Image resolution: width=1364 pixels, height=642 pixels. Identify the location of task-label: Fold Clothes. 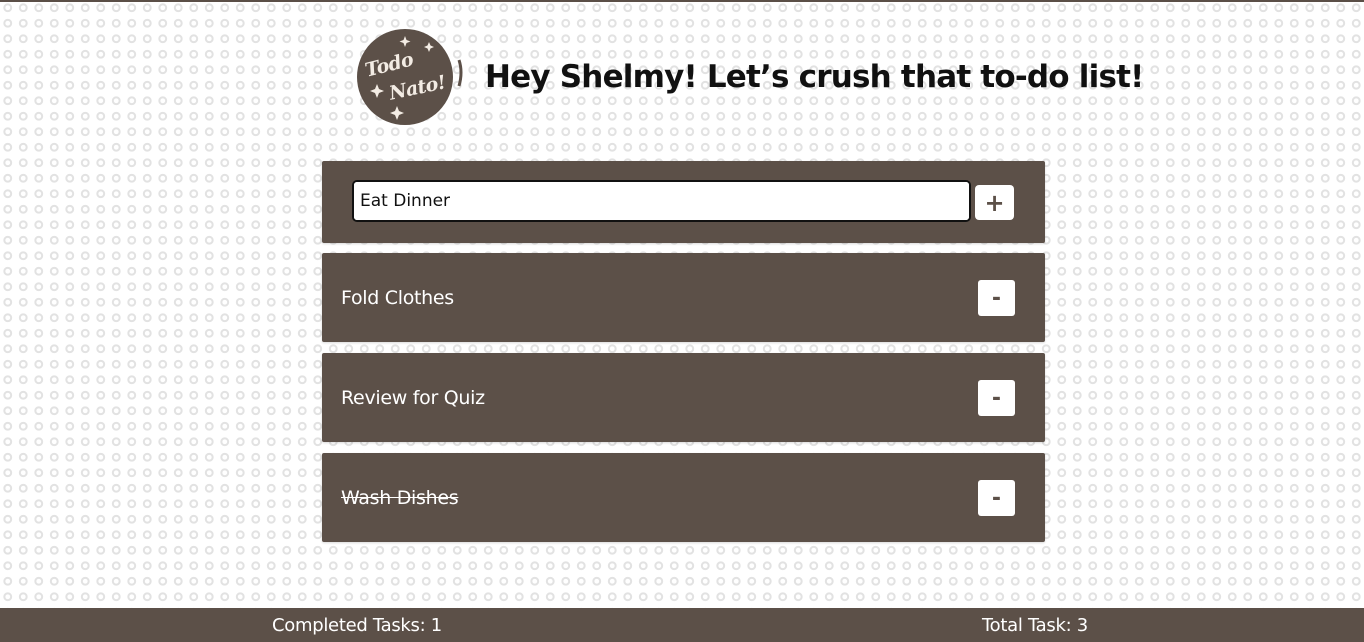
(397, 297).